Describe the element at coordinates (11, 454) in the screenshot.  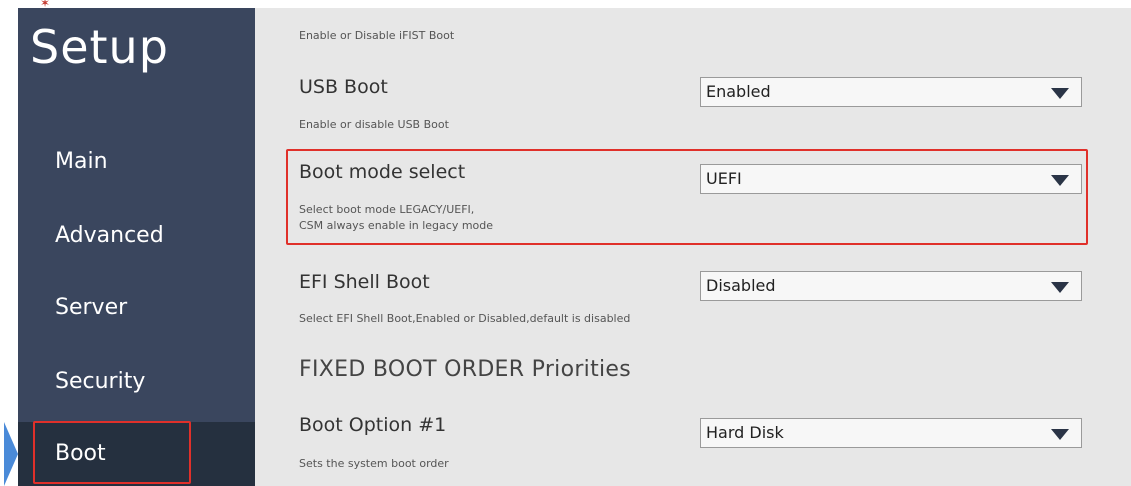
I see `active-pointer-icon` at that location.